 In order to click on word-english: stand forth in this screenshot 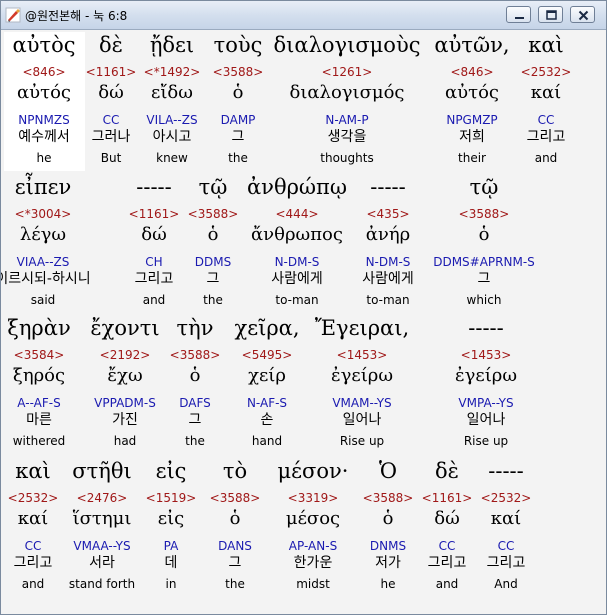, I will do `click(102, 584)`.